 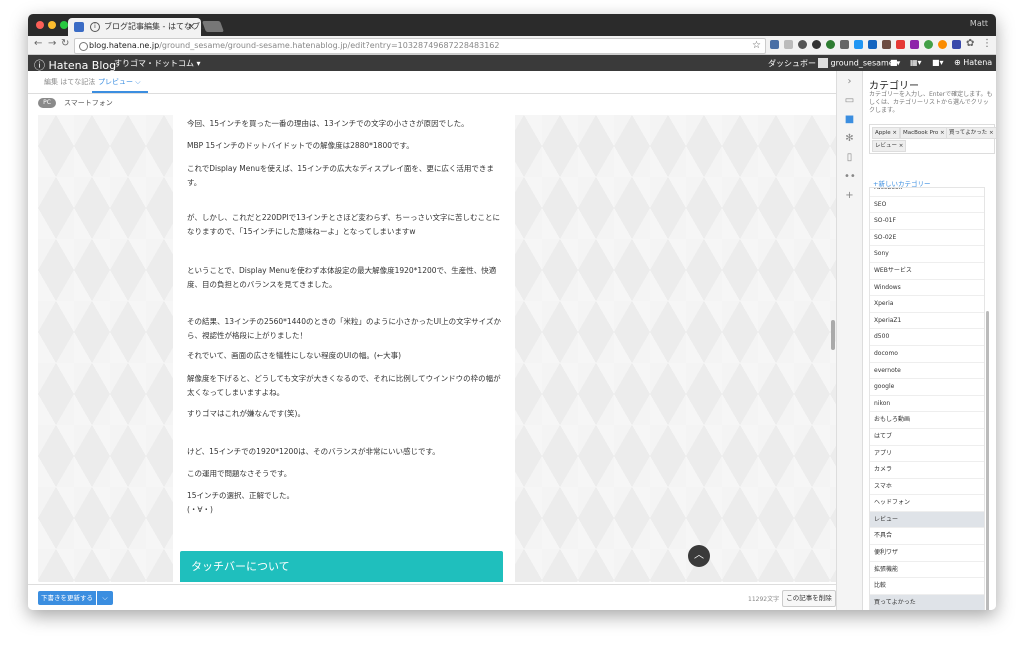 I want to click on notification-icon: ■▾, so click(x=938, y=62).